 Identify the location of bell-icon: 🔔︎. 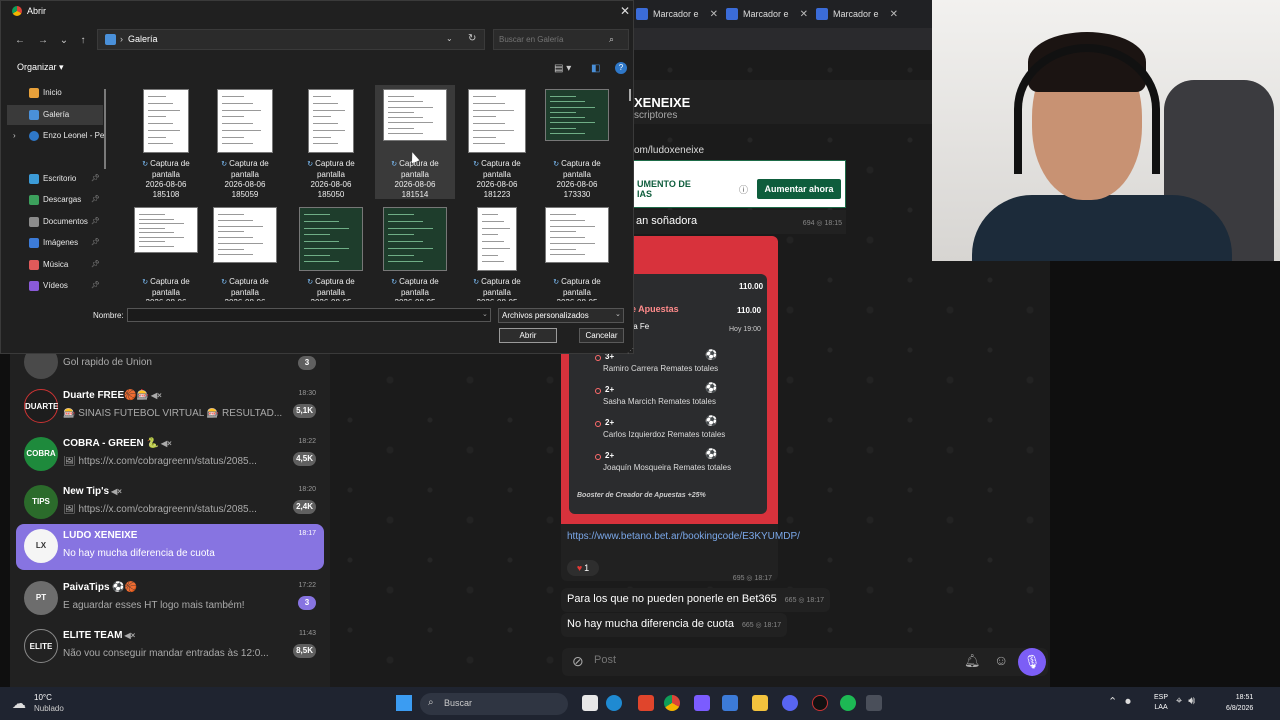
(972, 661).